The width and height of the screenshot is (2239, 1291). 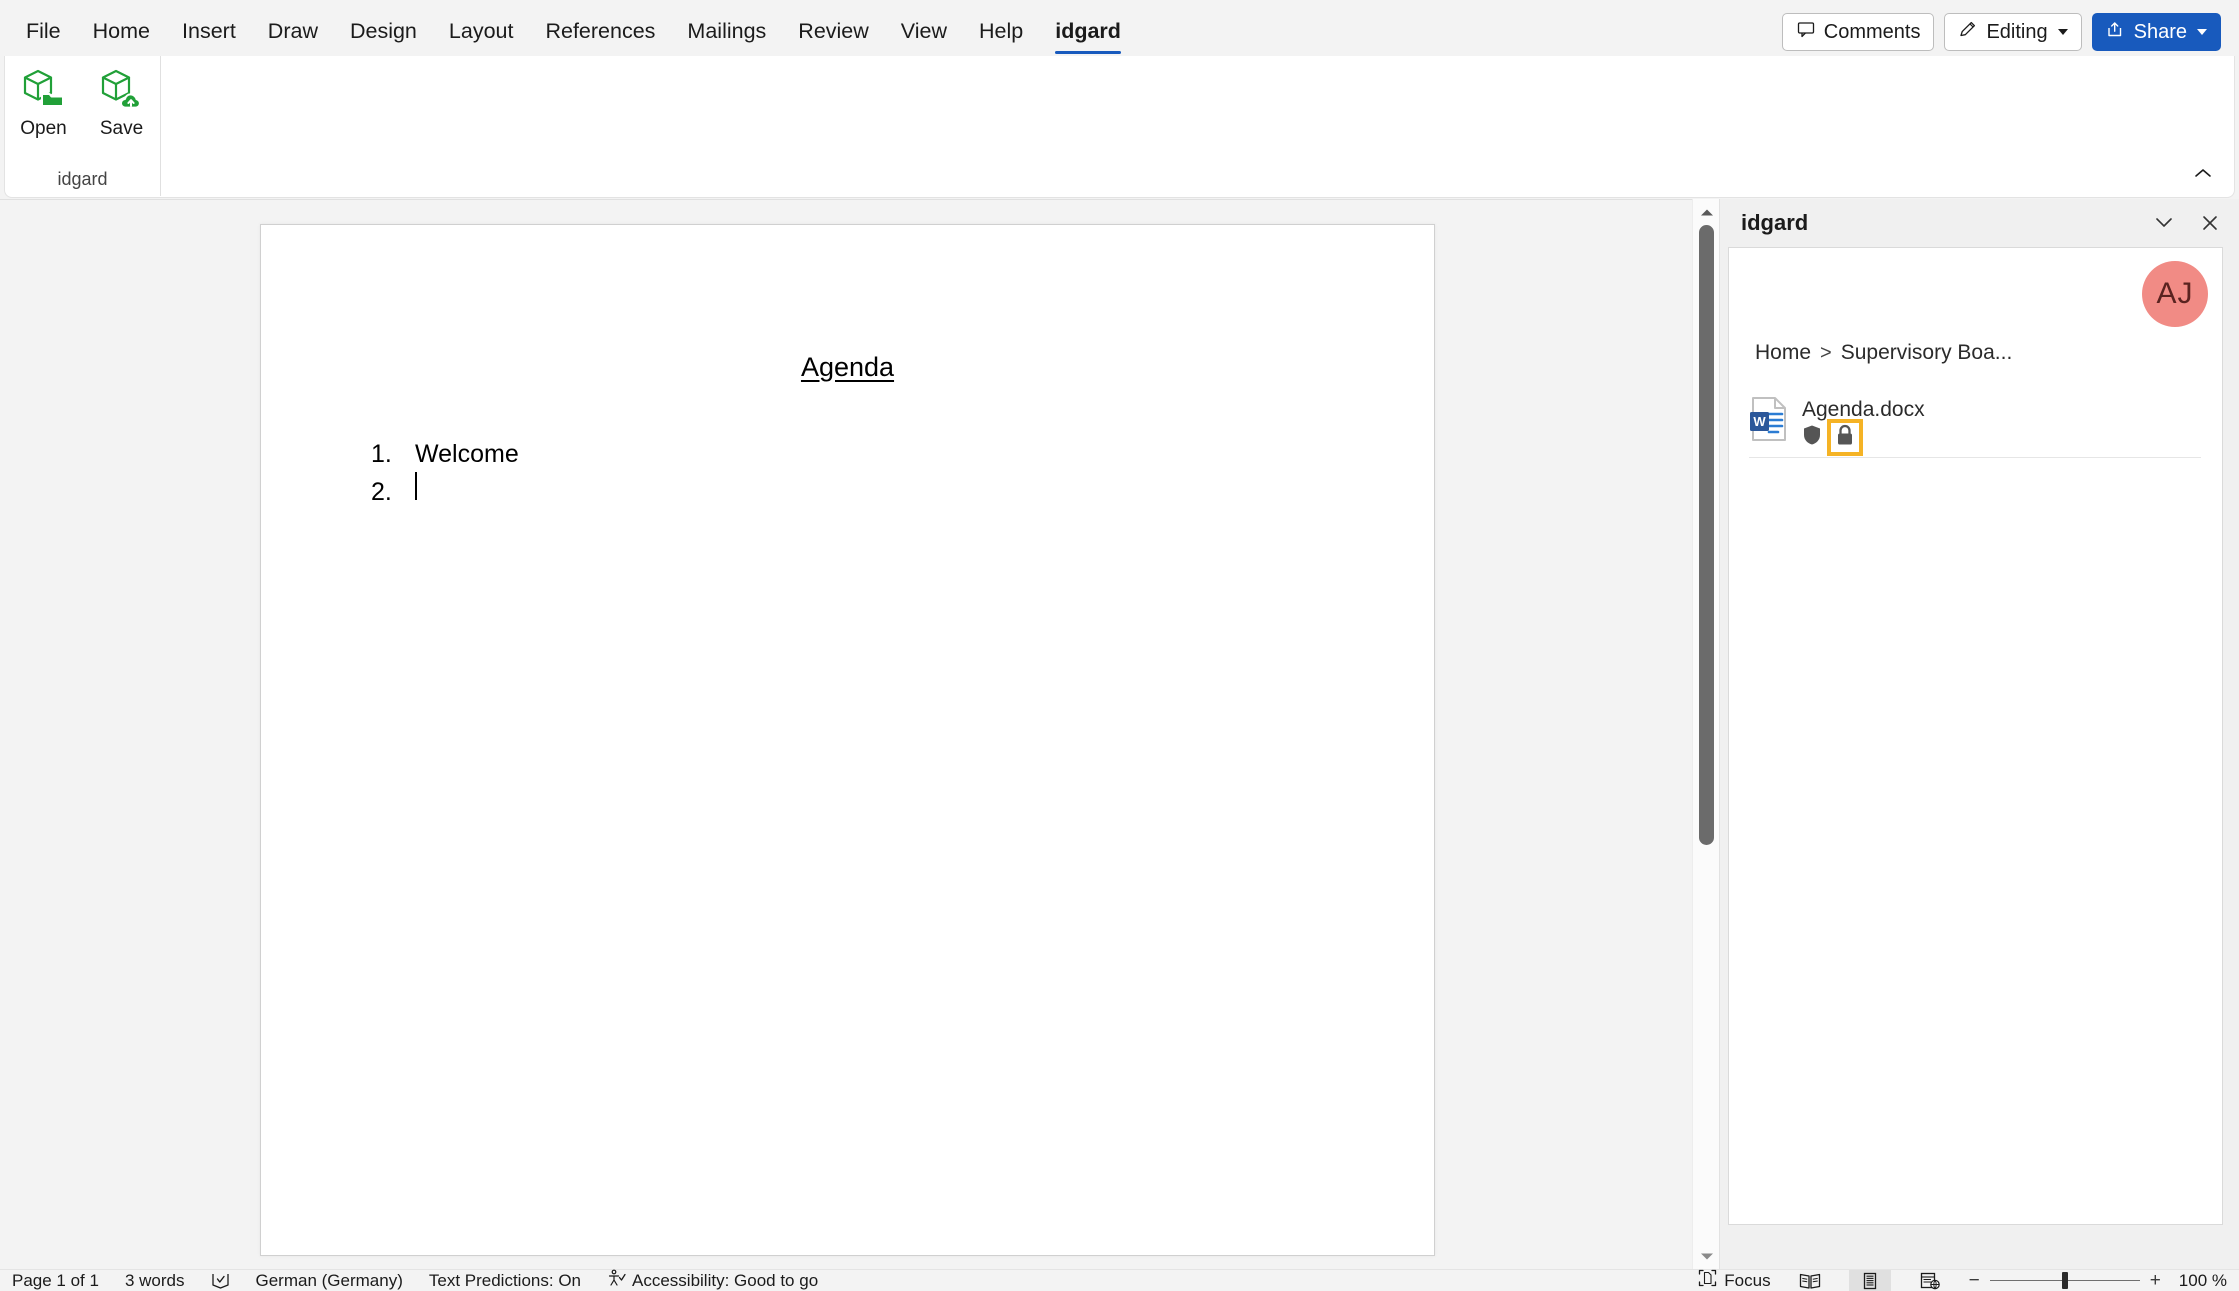 What do you see at coordinates (155, 1281) in the screenshot?
I see `word-count: 3 words` at bounding box center [155, 1281].